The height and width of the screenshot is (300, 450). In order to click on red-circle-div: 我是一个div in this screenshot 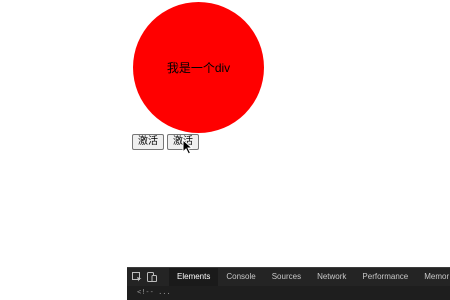, I will do `click(198, 67)`.